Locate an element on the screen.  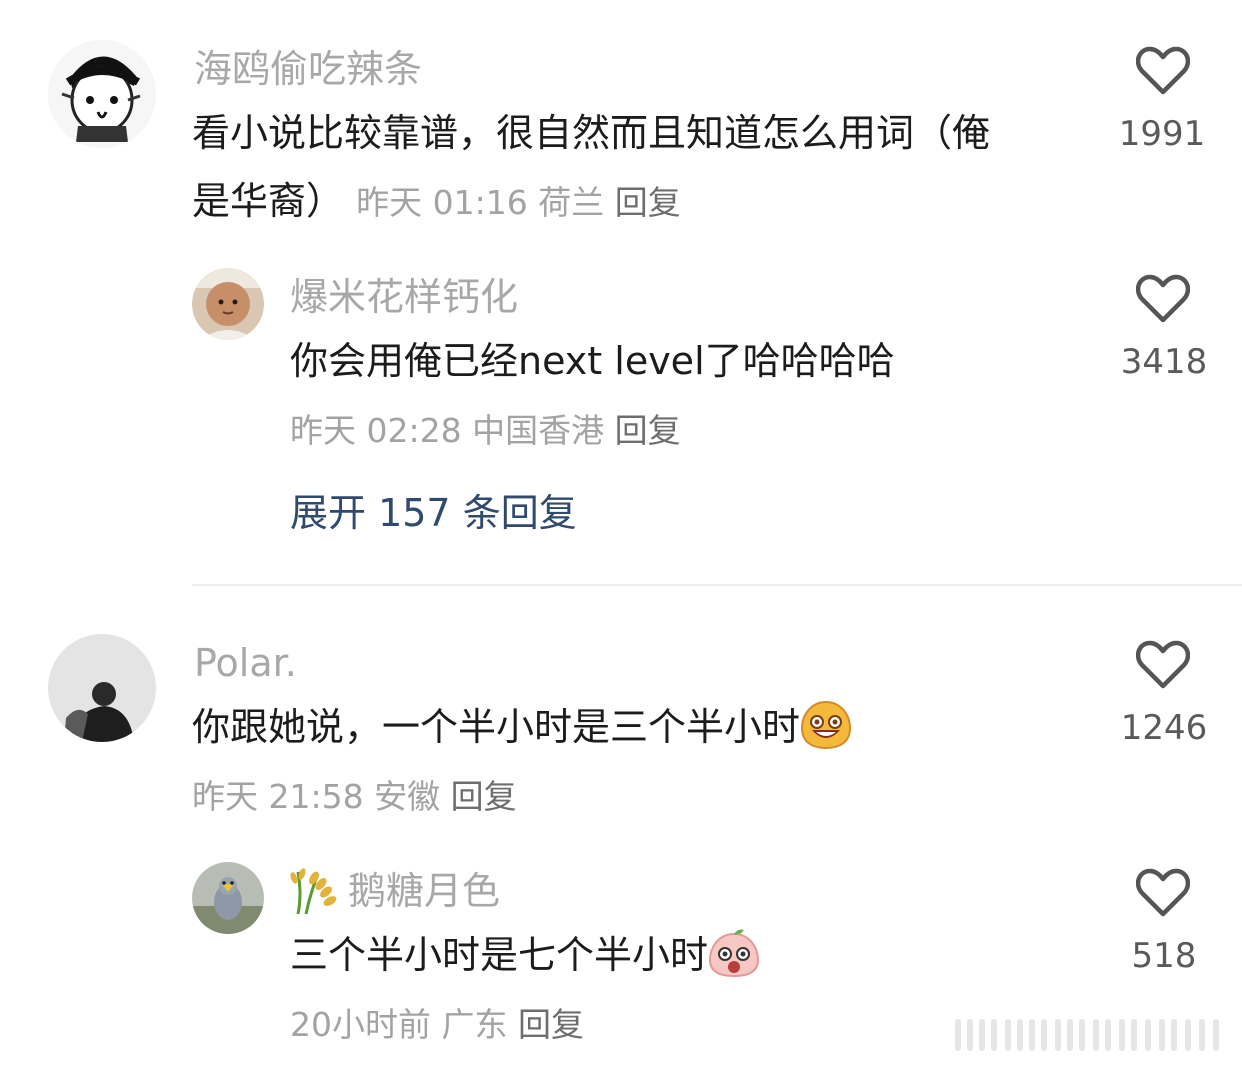
surprised-peach-emoji is located at coordinates (734, 962).